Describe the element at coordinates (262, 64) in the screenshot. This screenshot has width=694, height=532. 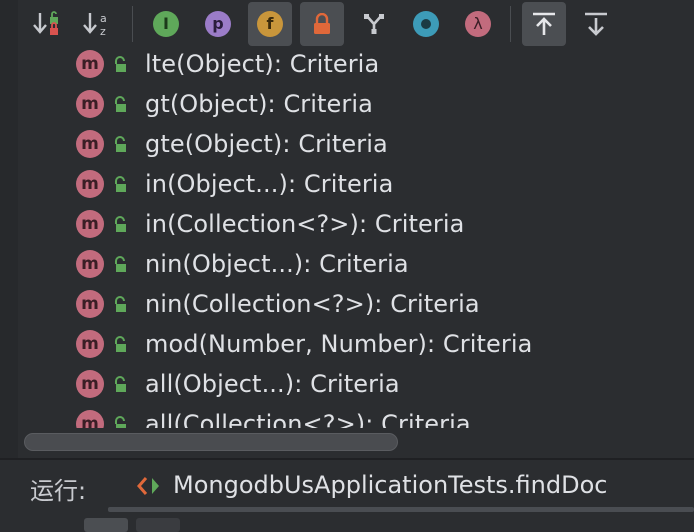
I see `member-signature: lte(Object): Criteria` at that location.